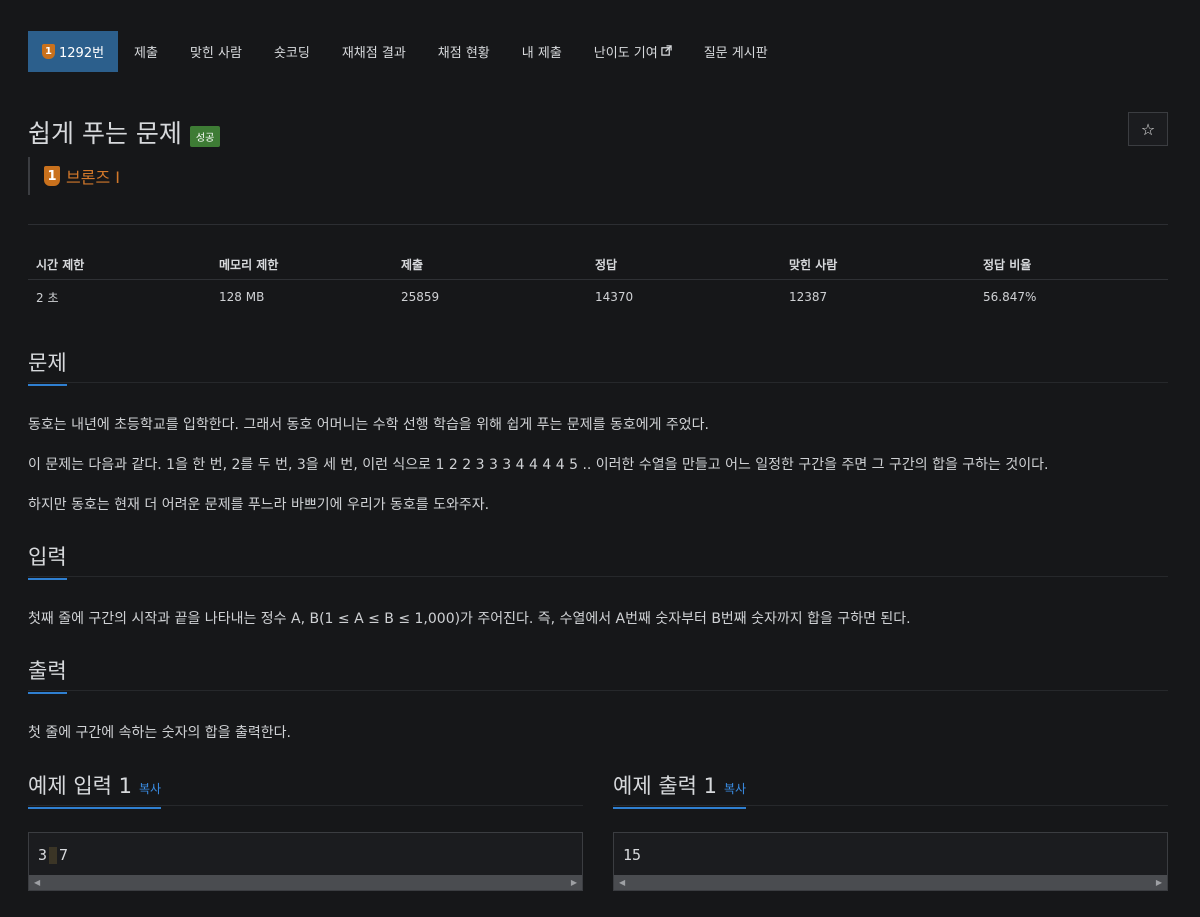 The image size is (1200, 917). What do you see at coordinates (43, 855) in the screenshot?
I see `sample-input-value: 3` at bounding box center [43, 855].